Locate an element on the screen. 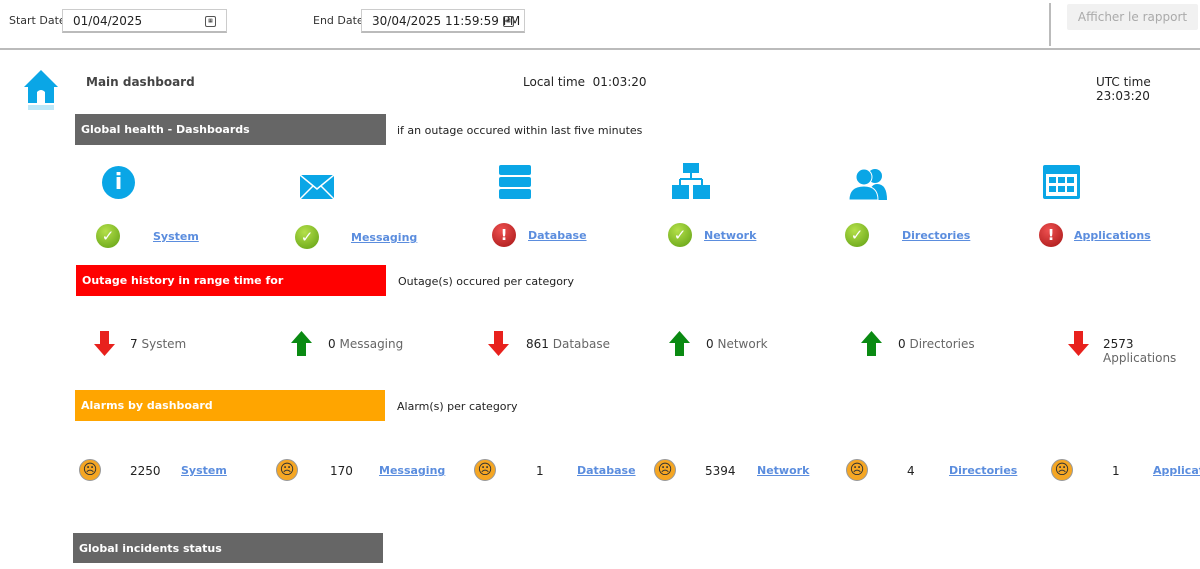 The image size is (1200, 569). applications-icon is located at coordinates (1061, 182).